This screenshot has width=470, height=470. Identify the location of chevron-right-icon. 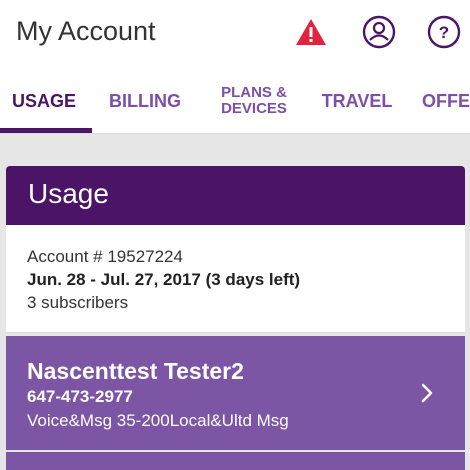
(427, 393).